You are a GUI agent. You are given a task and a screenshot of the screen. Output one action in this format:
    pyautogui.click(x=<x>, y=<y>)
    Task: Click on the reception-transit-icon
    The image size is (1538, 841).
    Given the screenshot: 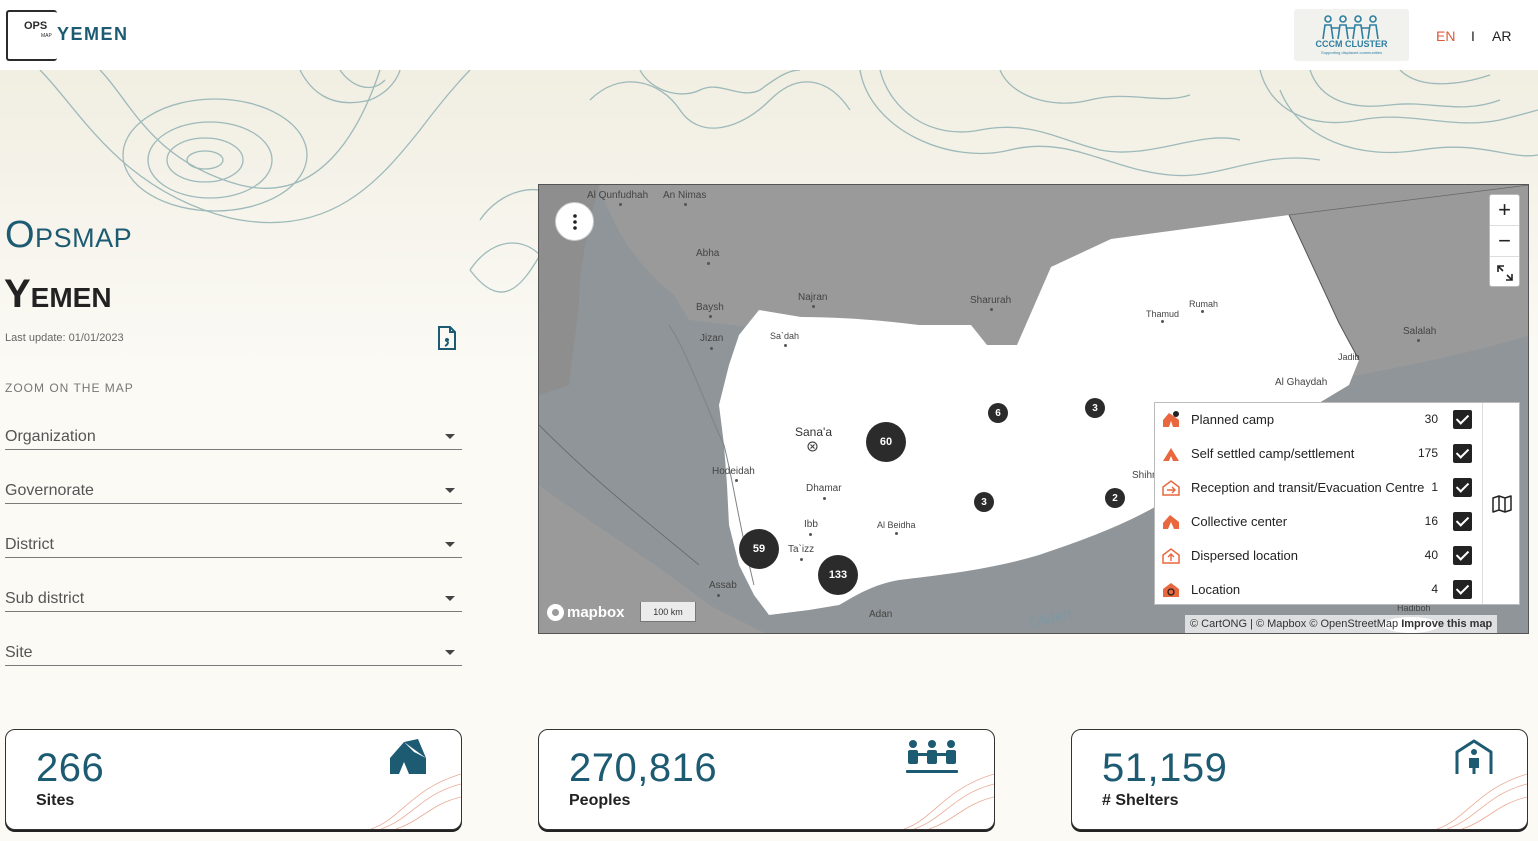 What is the action you would take?
    pyautogui.click(x=1171, y=488)
    